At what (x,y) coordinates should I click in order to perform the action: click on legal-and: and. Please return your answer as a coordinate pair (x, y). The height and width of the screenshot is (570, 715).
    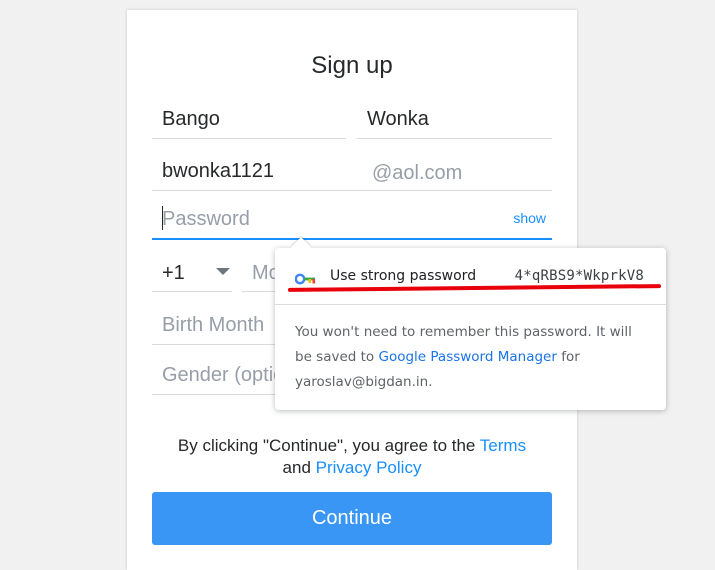
    Looking at the image, I should click on (299, 467).